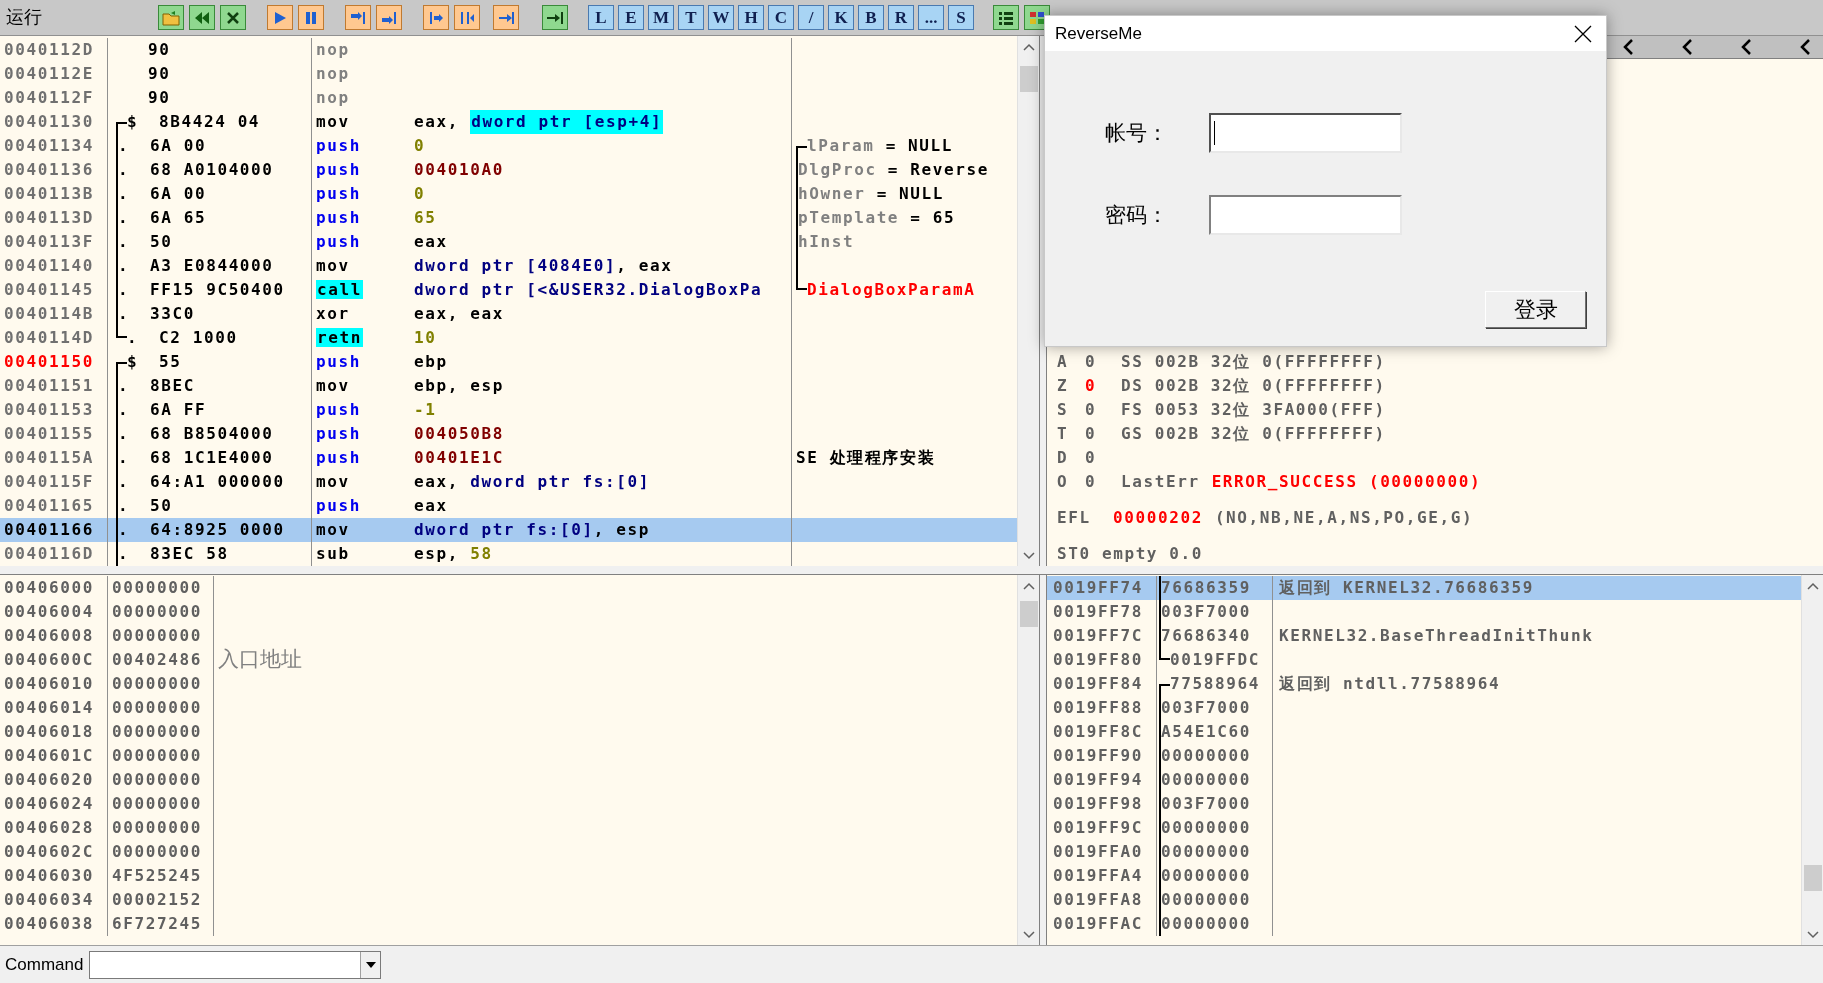 This screenshot has height=983, width=1823. What do you see at coordinates (1098, 708) in the screenshot?
I see `address-text: 0019FF88` at bounding box center [1098, 708].